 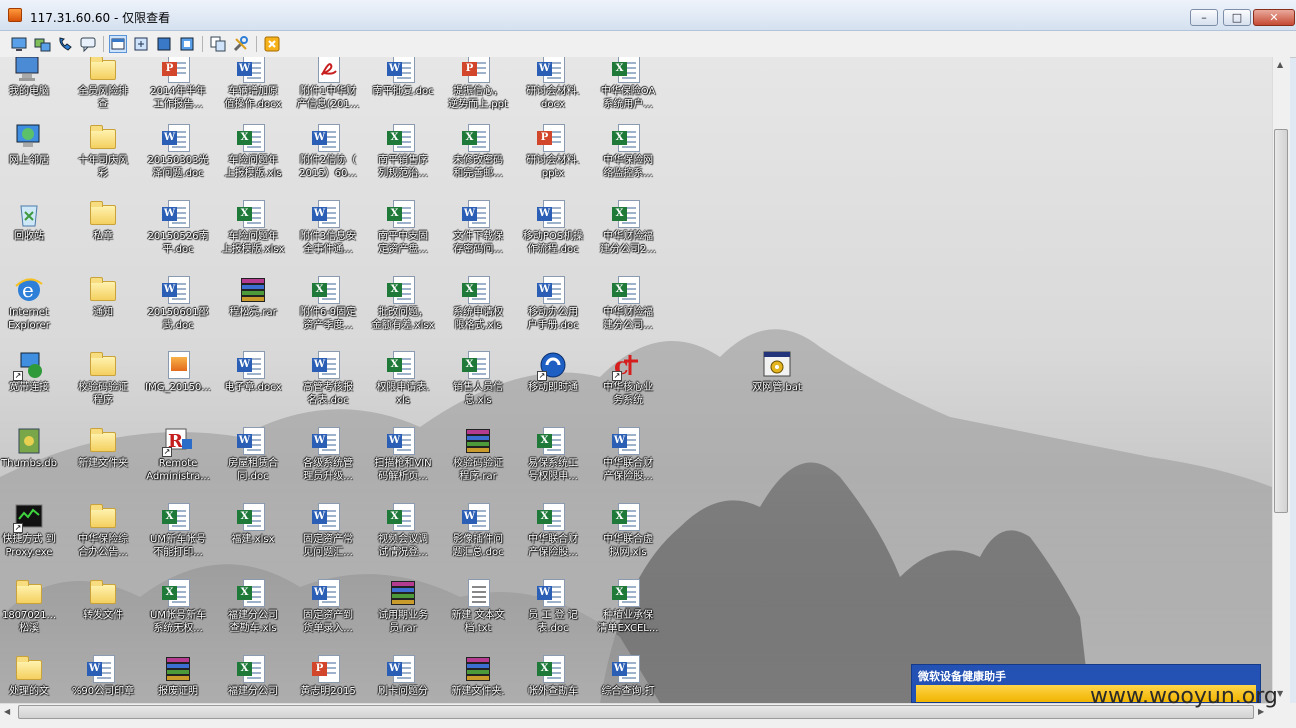 I want to click on desktop-icon-folder: 1807021... 松溪, so click(x=33, y=606).